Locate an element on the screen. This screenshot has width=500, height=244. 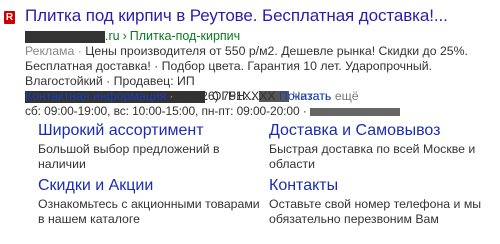
site-favicon-icon: R is located at coordinates (9, 17).